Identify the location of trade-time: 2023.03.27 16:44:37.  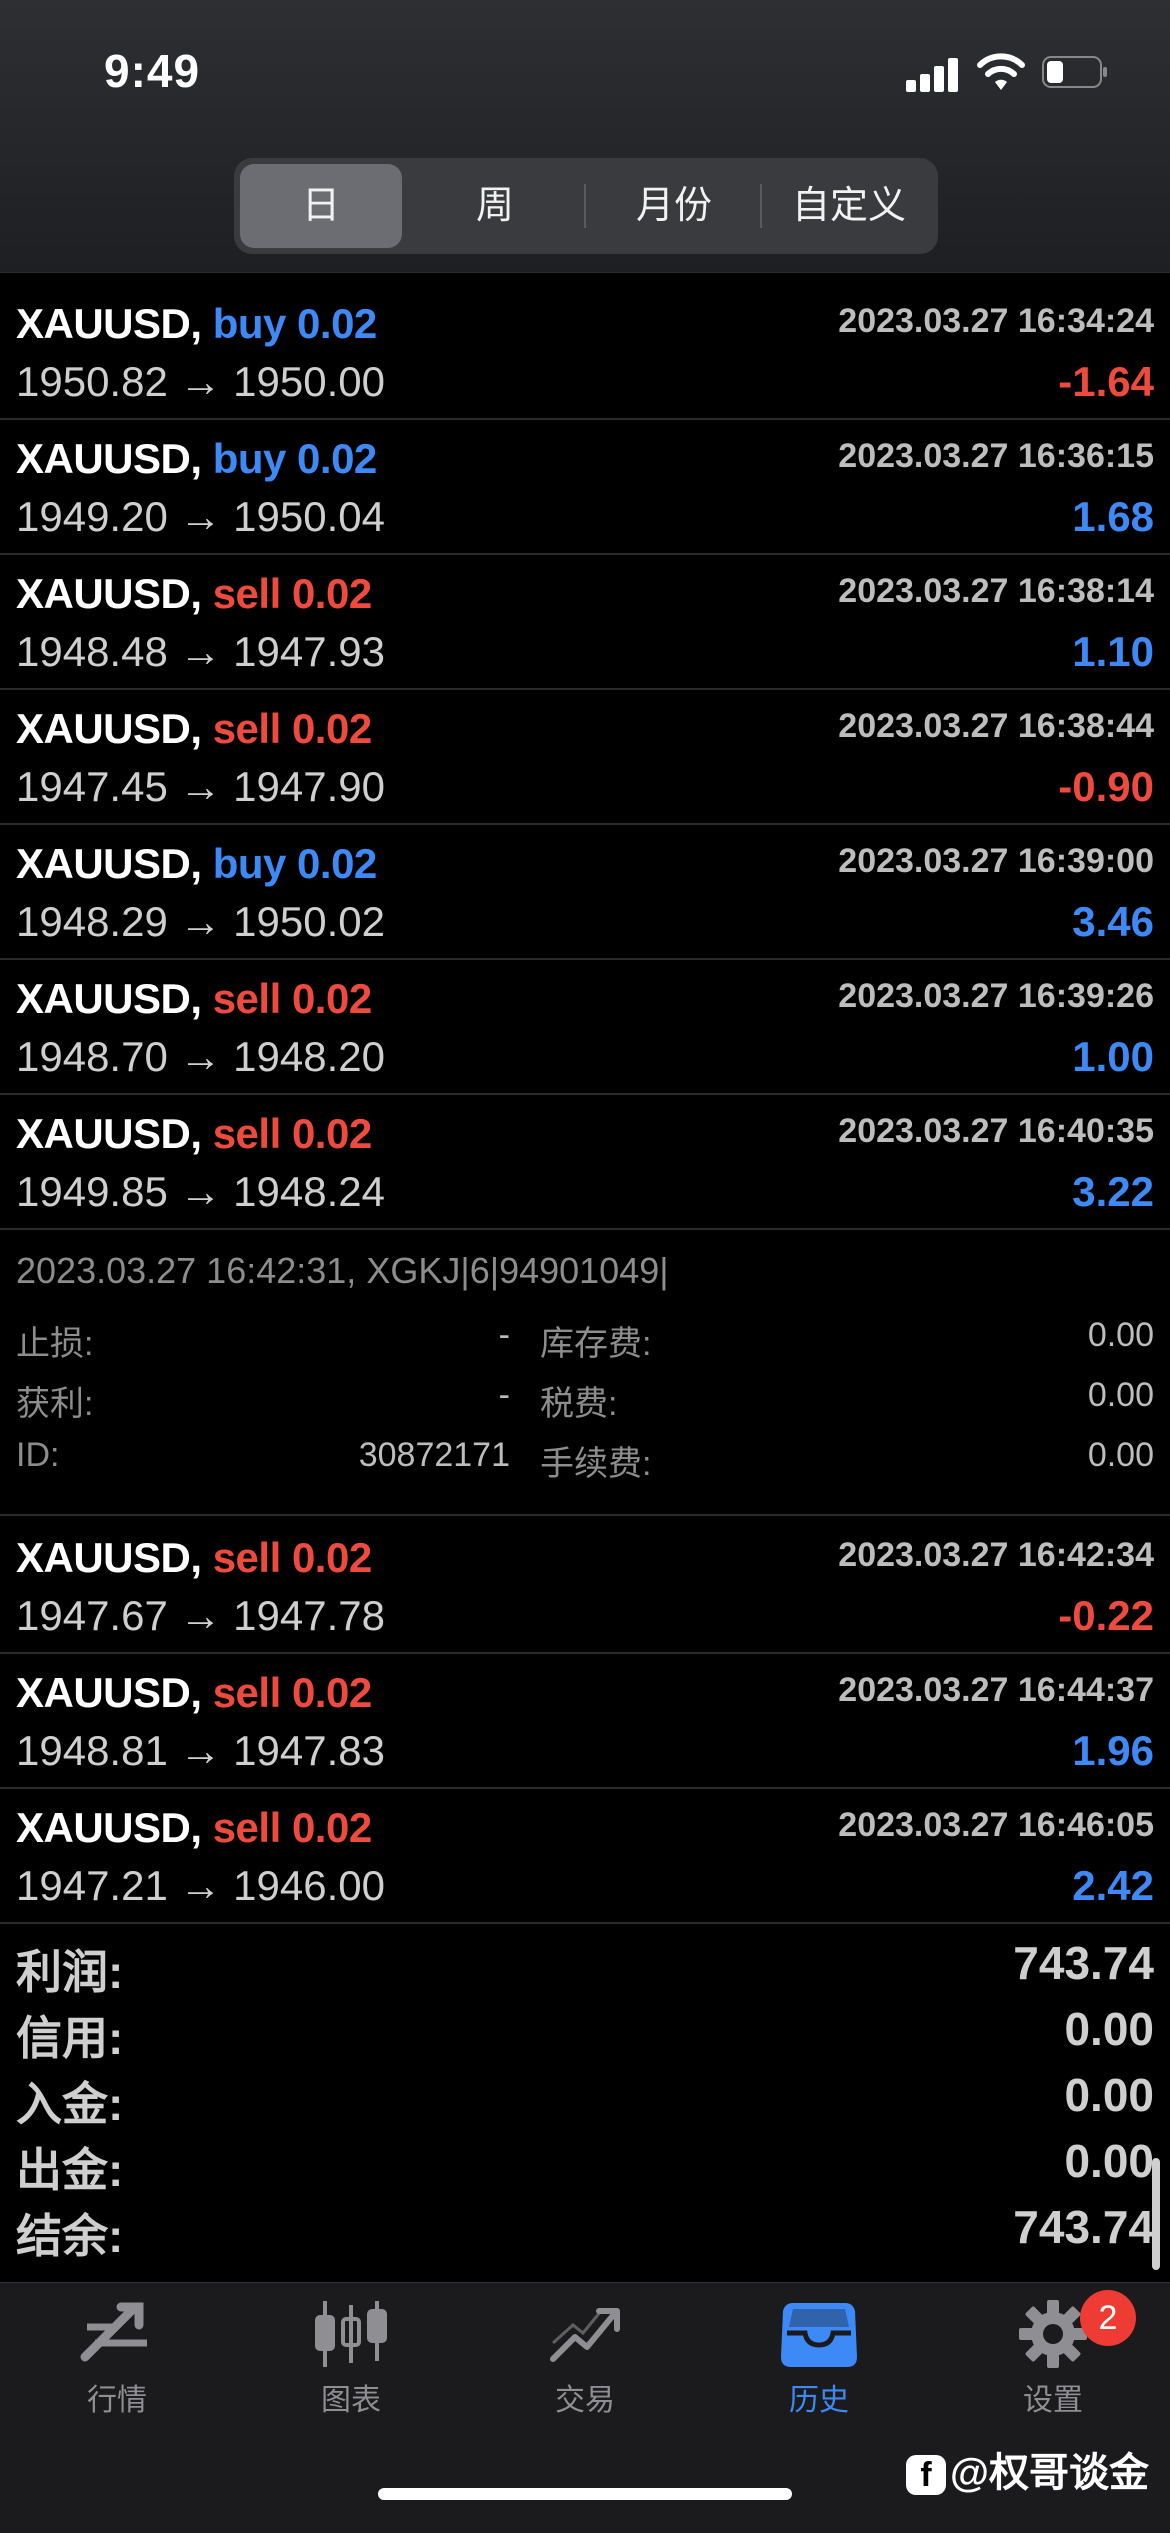
(996, 1690).